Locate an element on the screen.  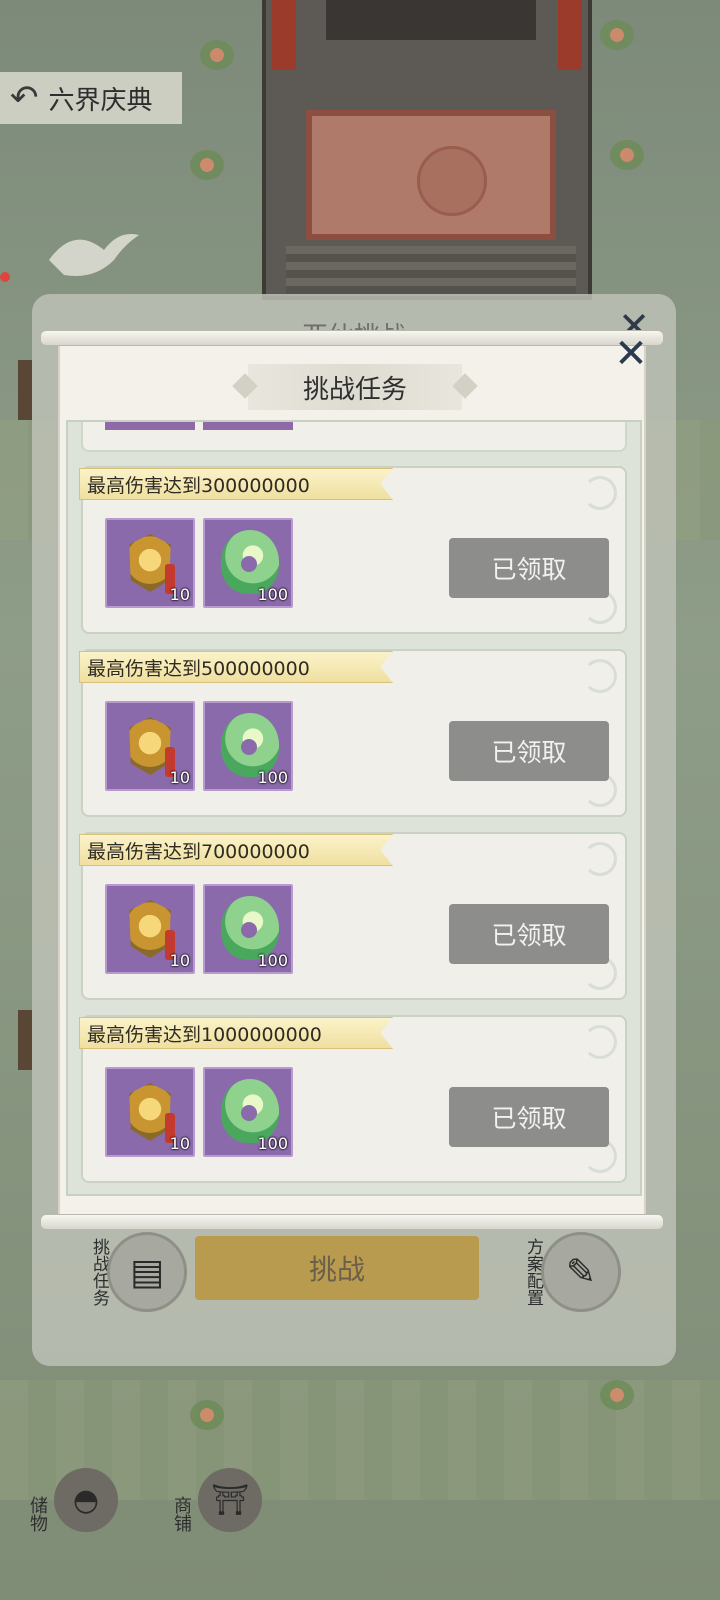
task-label: 最高伤害达到700000000 is located at coordinates (198, 851).